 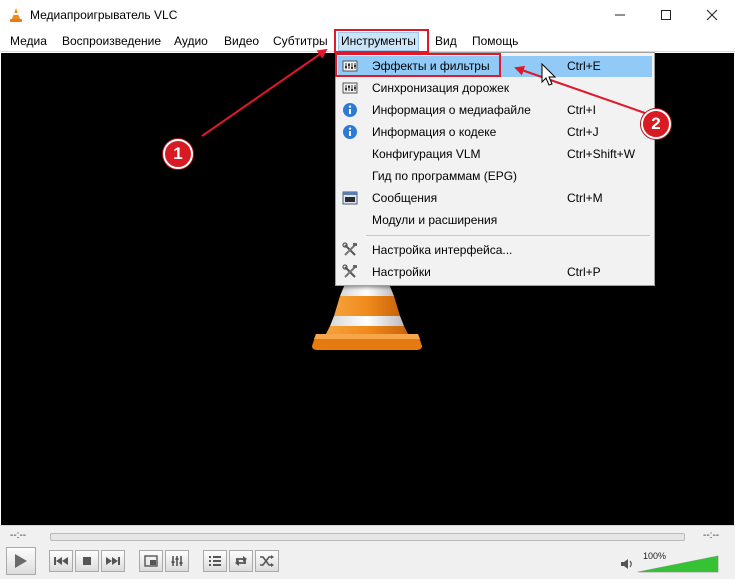 What do you see at coordinates (241, 41) in the screenshot?
I see `menu-video: Видео` at bounding box center [241, 41].